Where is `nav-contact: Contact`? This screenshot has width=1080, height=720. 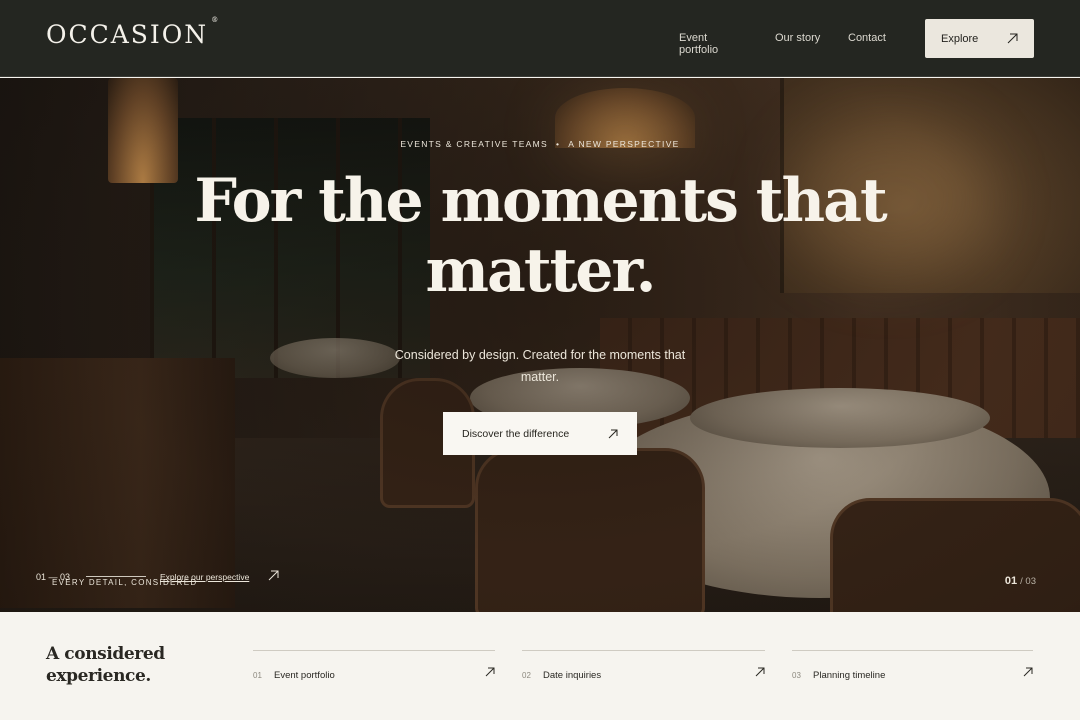 nav-contact: Contact is located at coordinates (867, 38).